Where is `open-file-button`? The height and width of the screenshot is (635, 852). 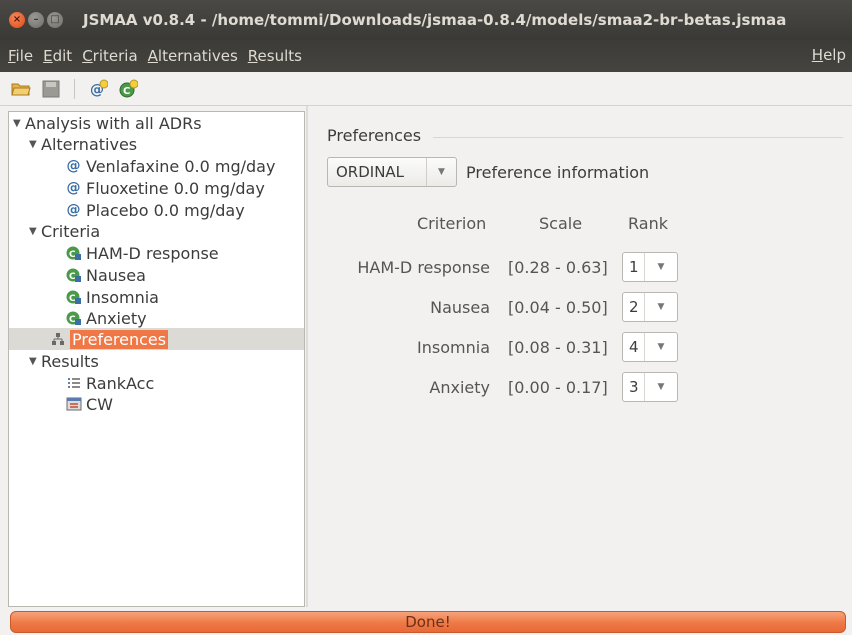
open-file-button is located at coordinates (21, 89).